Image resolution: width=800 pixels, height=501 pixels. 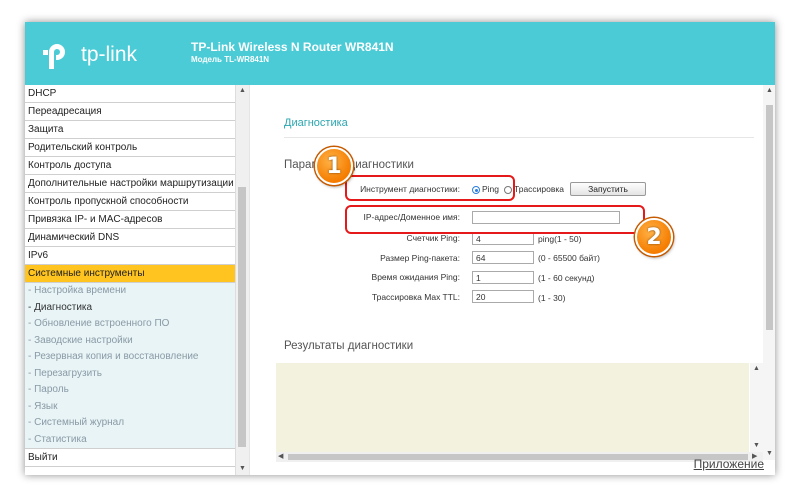 What do you see at coordinates (769, 454) in the screenshot?
I see `content-scroll-down-icon: ▼` at bounding box center [769, 454].